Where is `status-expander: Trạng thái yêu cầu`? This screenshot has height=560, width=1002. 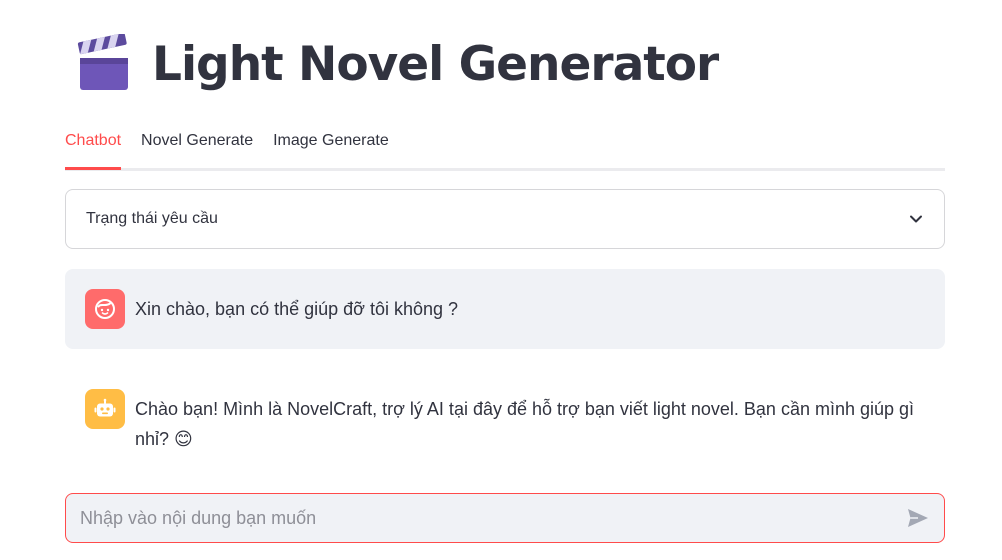 status-expander: Trạng thái yêu cầu is located at coordinates (505, 219).